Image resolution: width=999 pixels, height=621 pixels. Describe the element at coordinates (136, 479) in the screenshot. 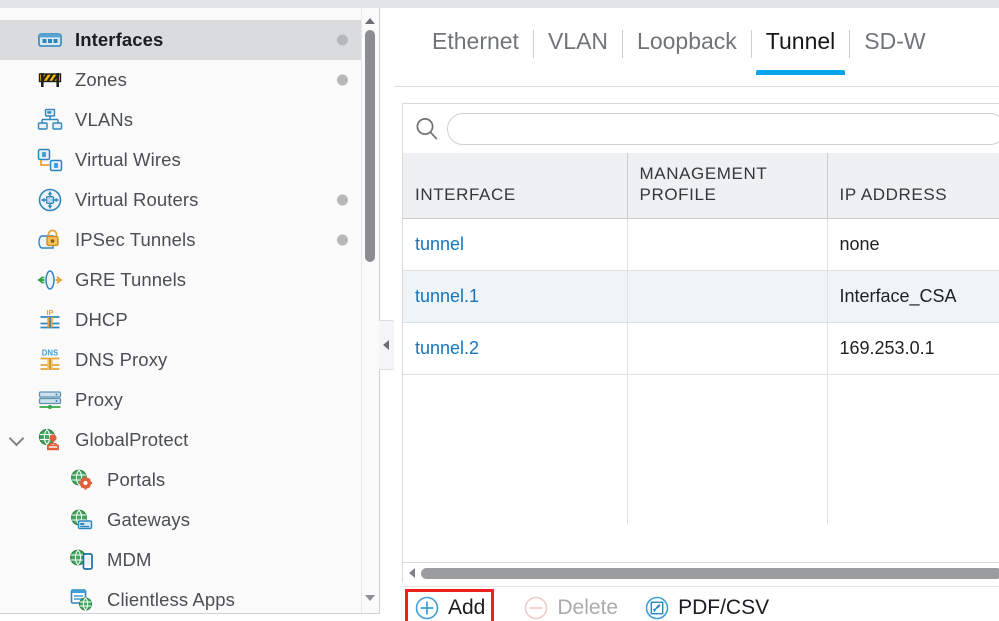

I see `sidebar-item-label: Portals` at that location.